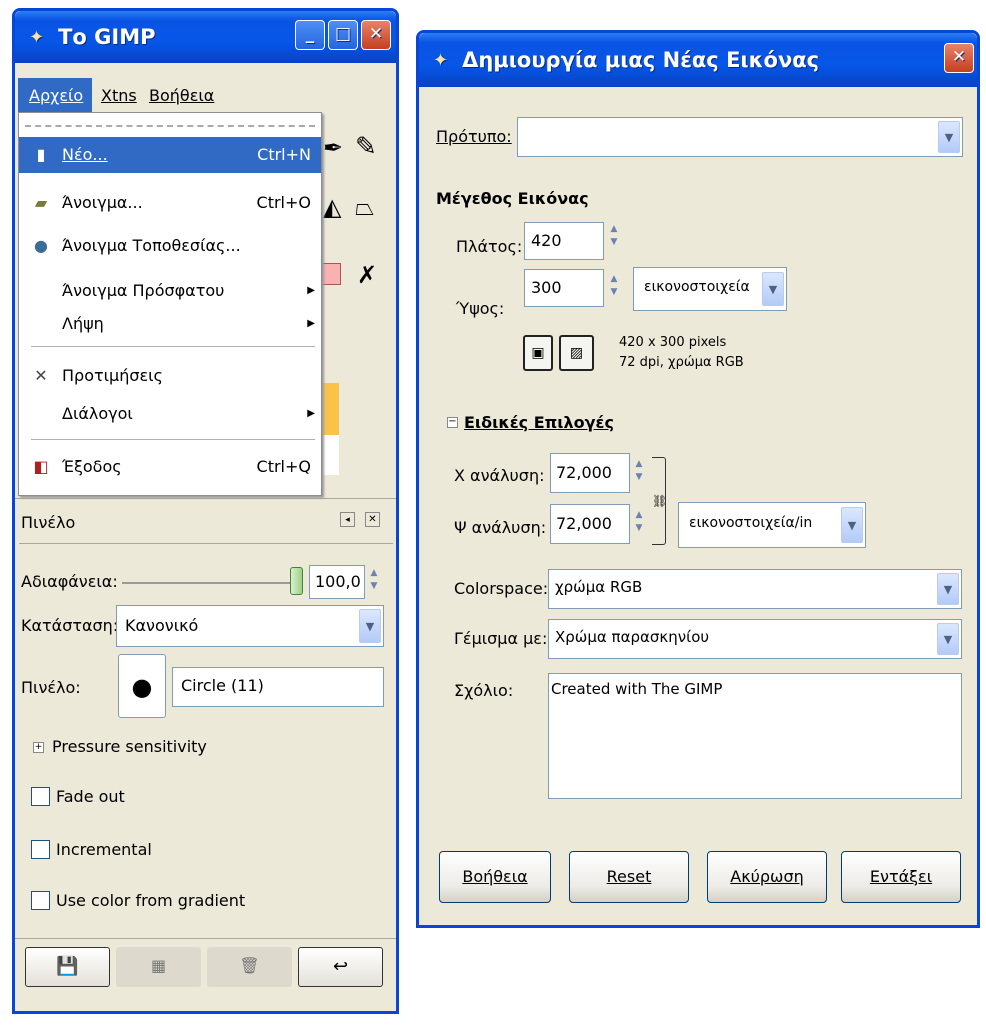 The width and height of the screenshot is (986, 1034). What do you see at coordinates (170, 155) in the screenshot?
I see `menu-item-new: ▮ Νέο... Ctrl+N` at bounding box center [170, 155].